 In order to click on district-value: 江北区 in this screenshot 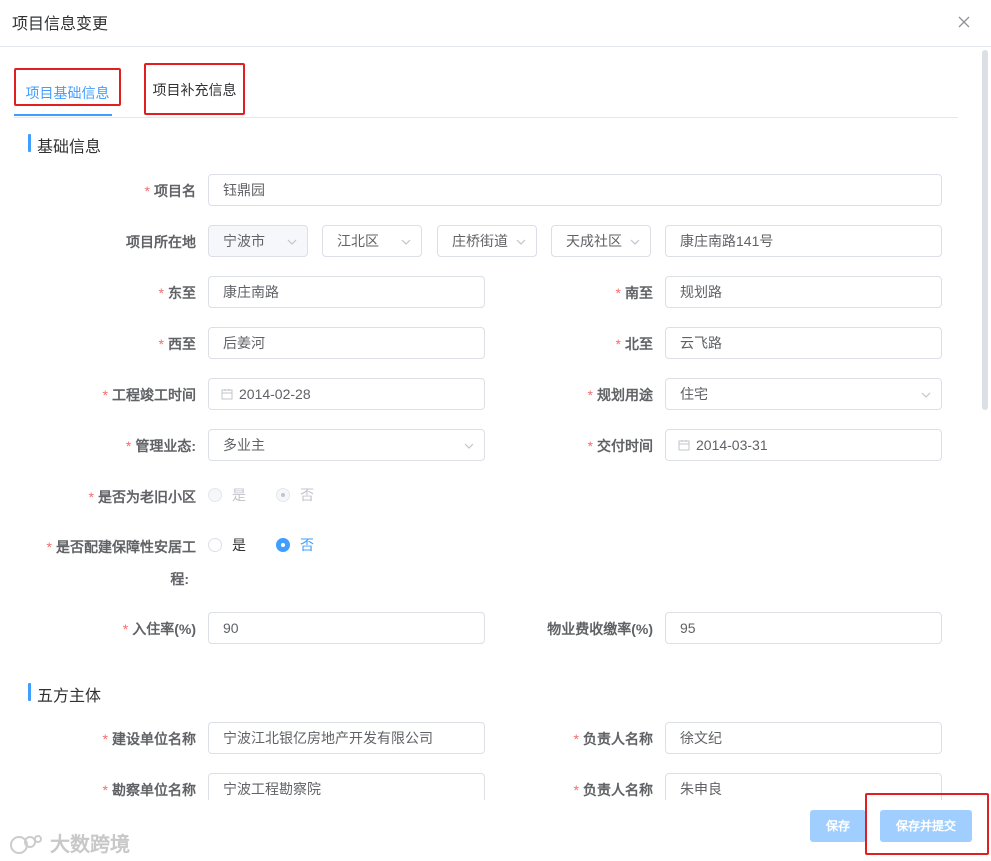, I will do `click(358, 241)`.